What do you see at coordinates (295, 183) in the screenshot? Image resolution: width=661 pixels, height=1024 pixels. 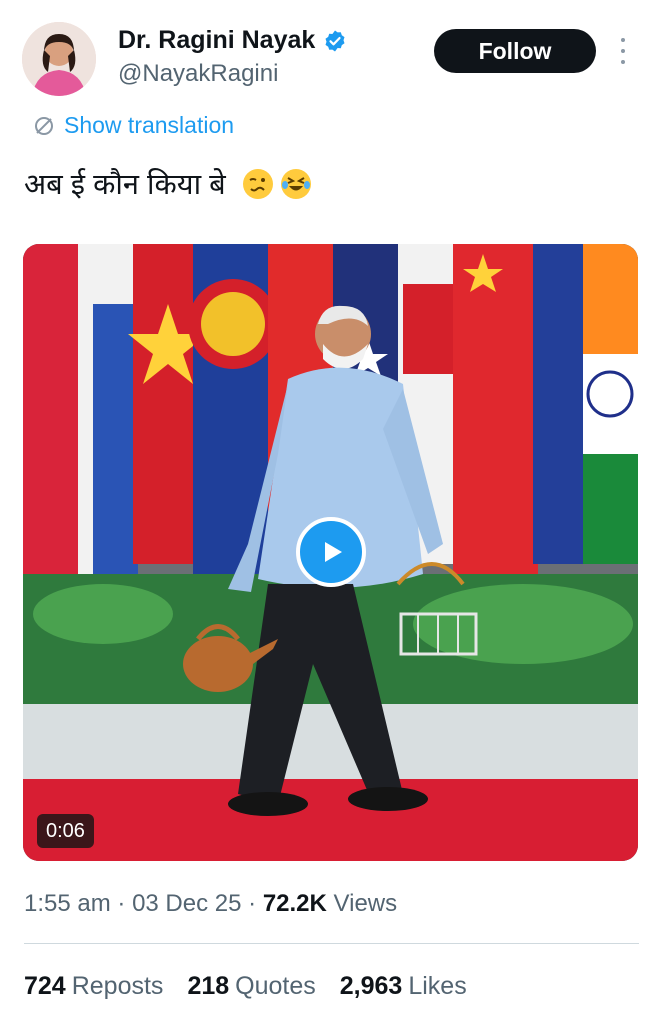 I see `rolling-on-floor-laughing-emoji` at bounding box center [295, 183].